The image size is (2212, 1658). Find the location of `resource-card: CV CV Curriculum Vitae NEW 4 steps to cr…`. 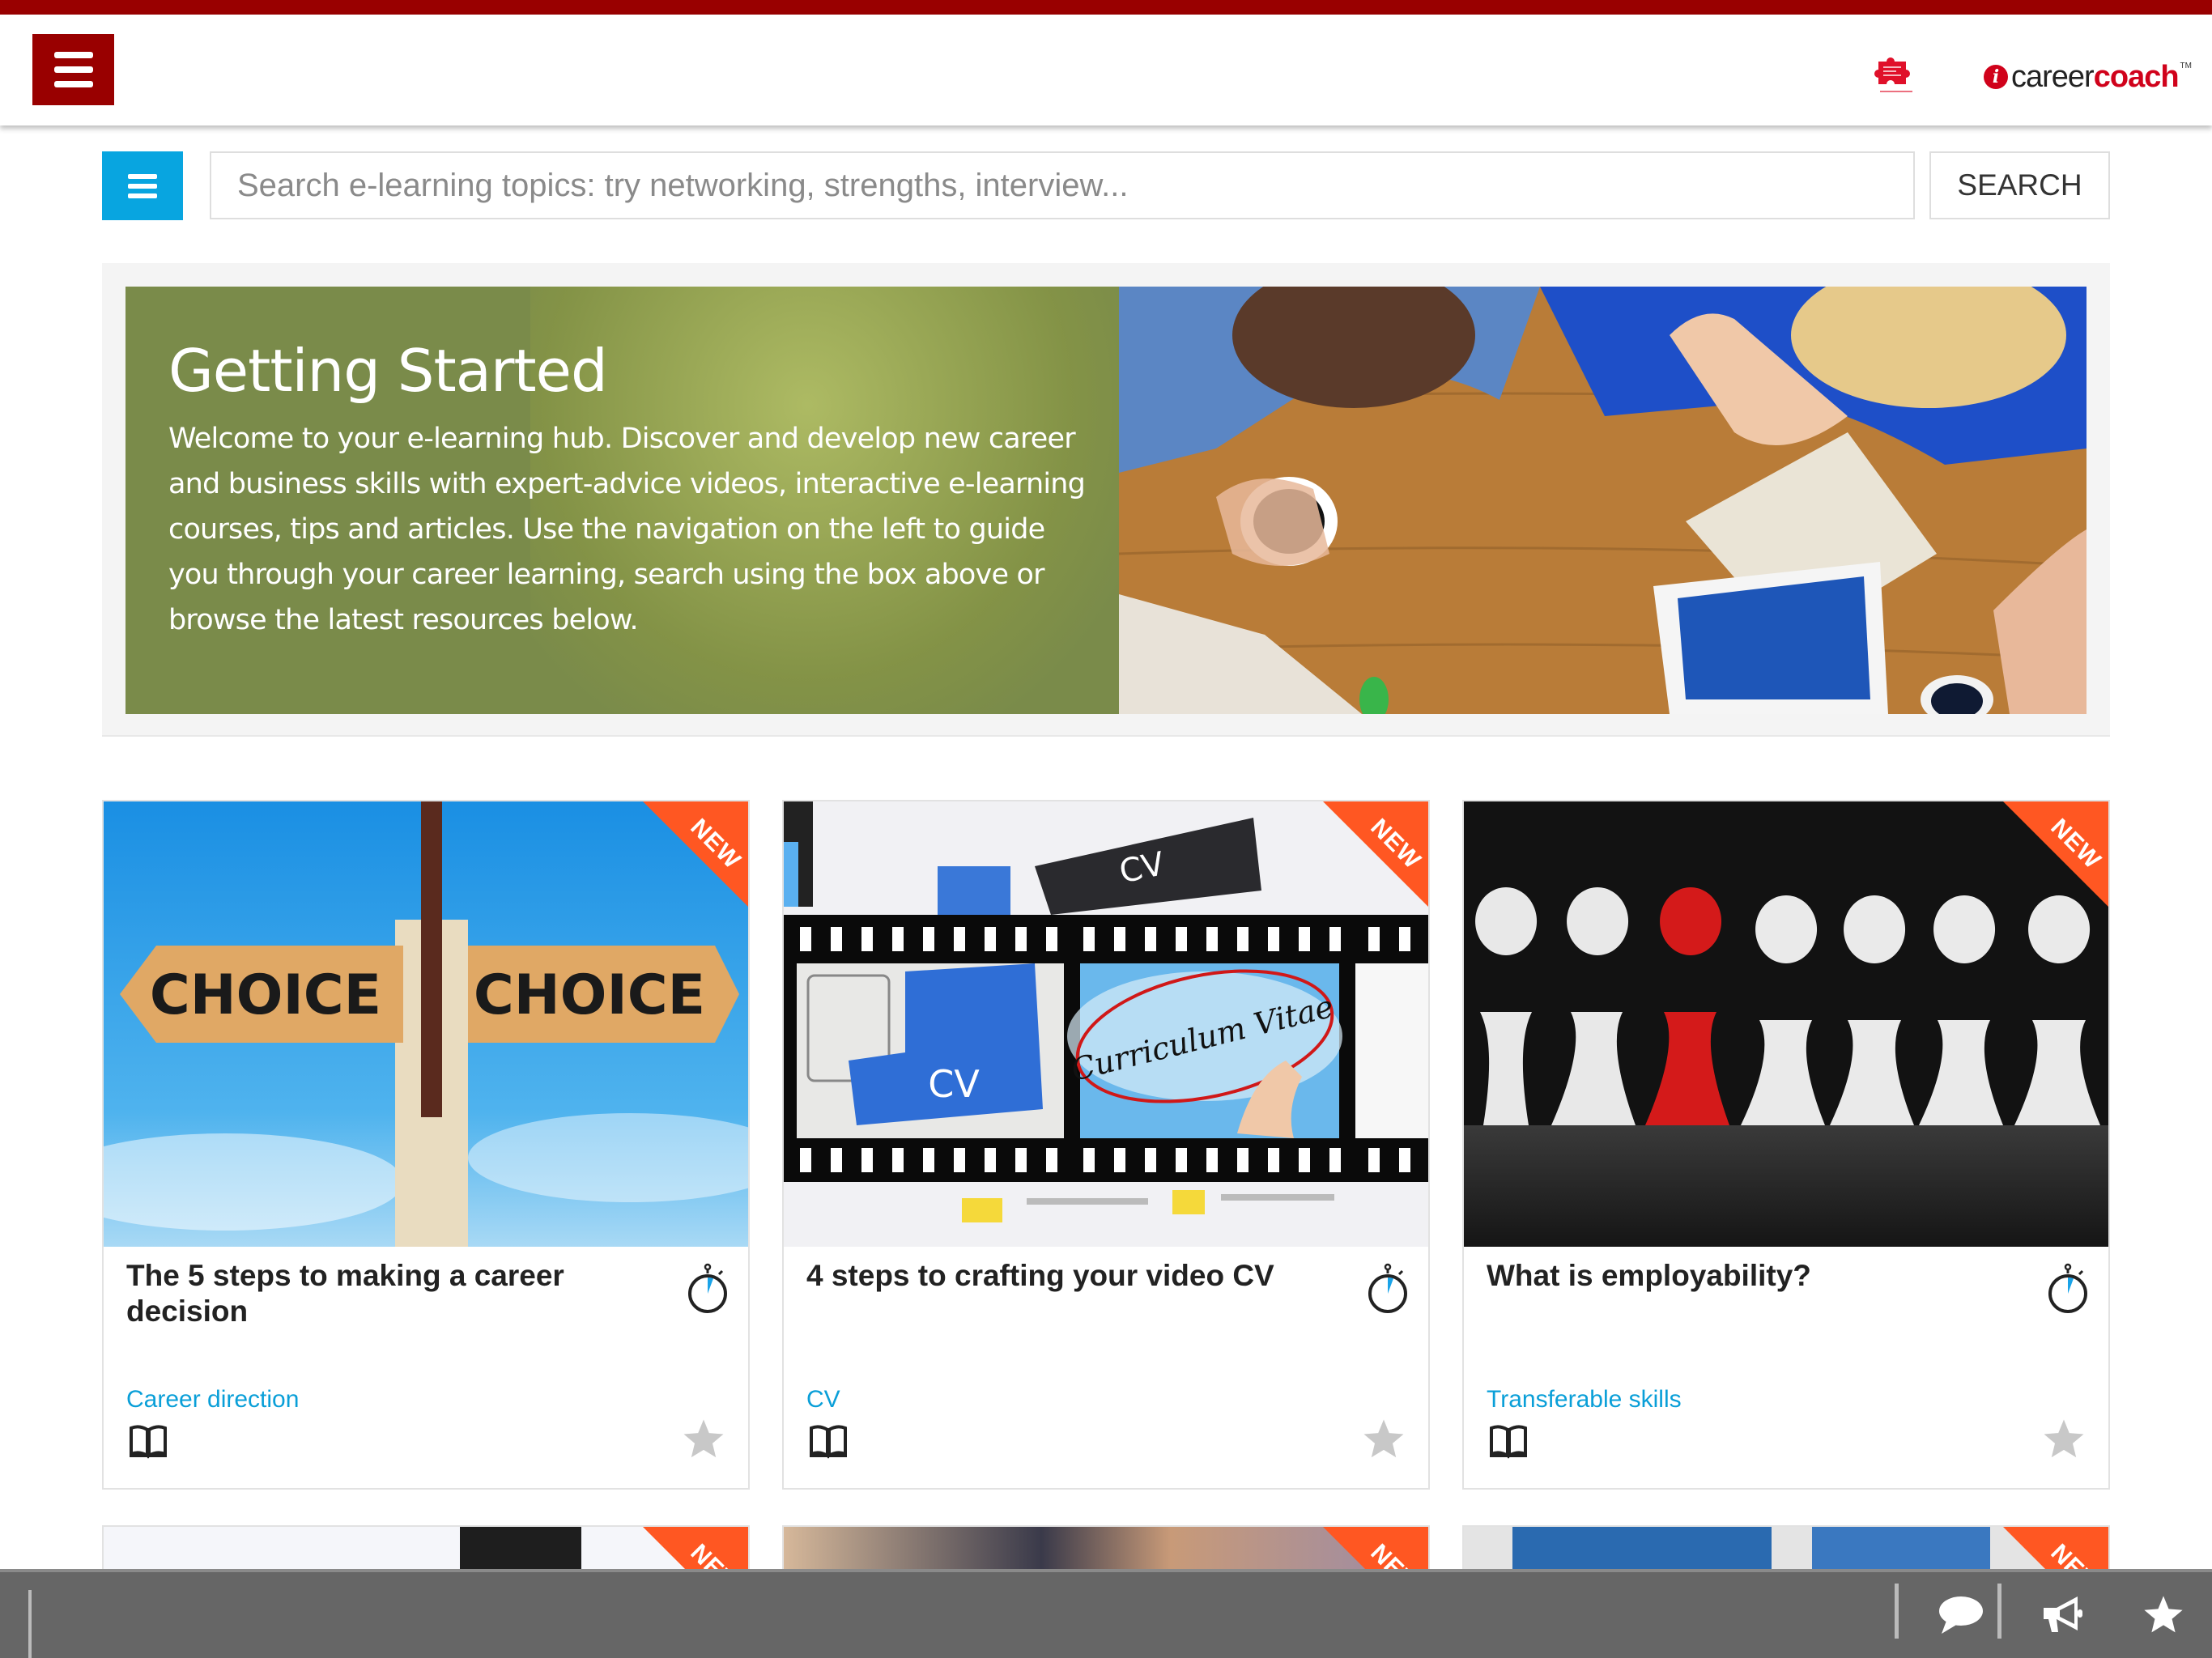

resource-card: CV CV Curriculum Vitae NEW 4 steps to cr… is located at coordinates (1106, 1145).